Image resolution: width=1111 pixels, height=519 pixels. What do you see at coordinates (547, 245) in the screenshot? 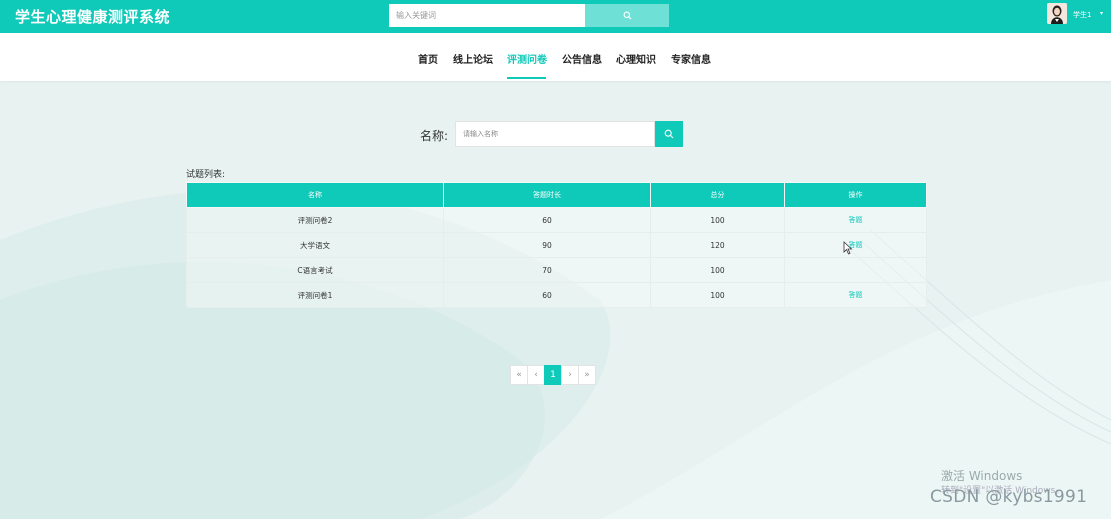
I see `cell-duration: 90` at bounding box center [547, 245].